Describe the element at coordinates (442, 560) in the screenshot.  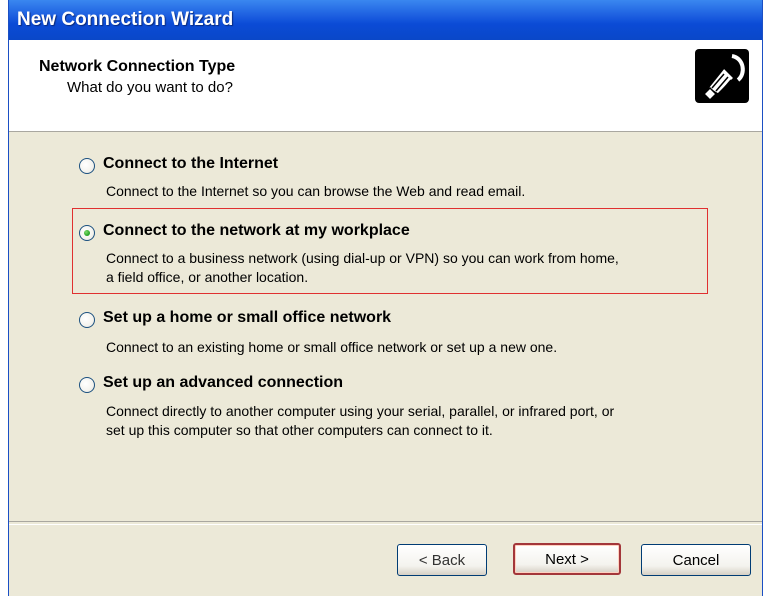
I see `back-button: < Back` at that location.